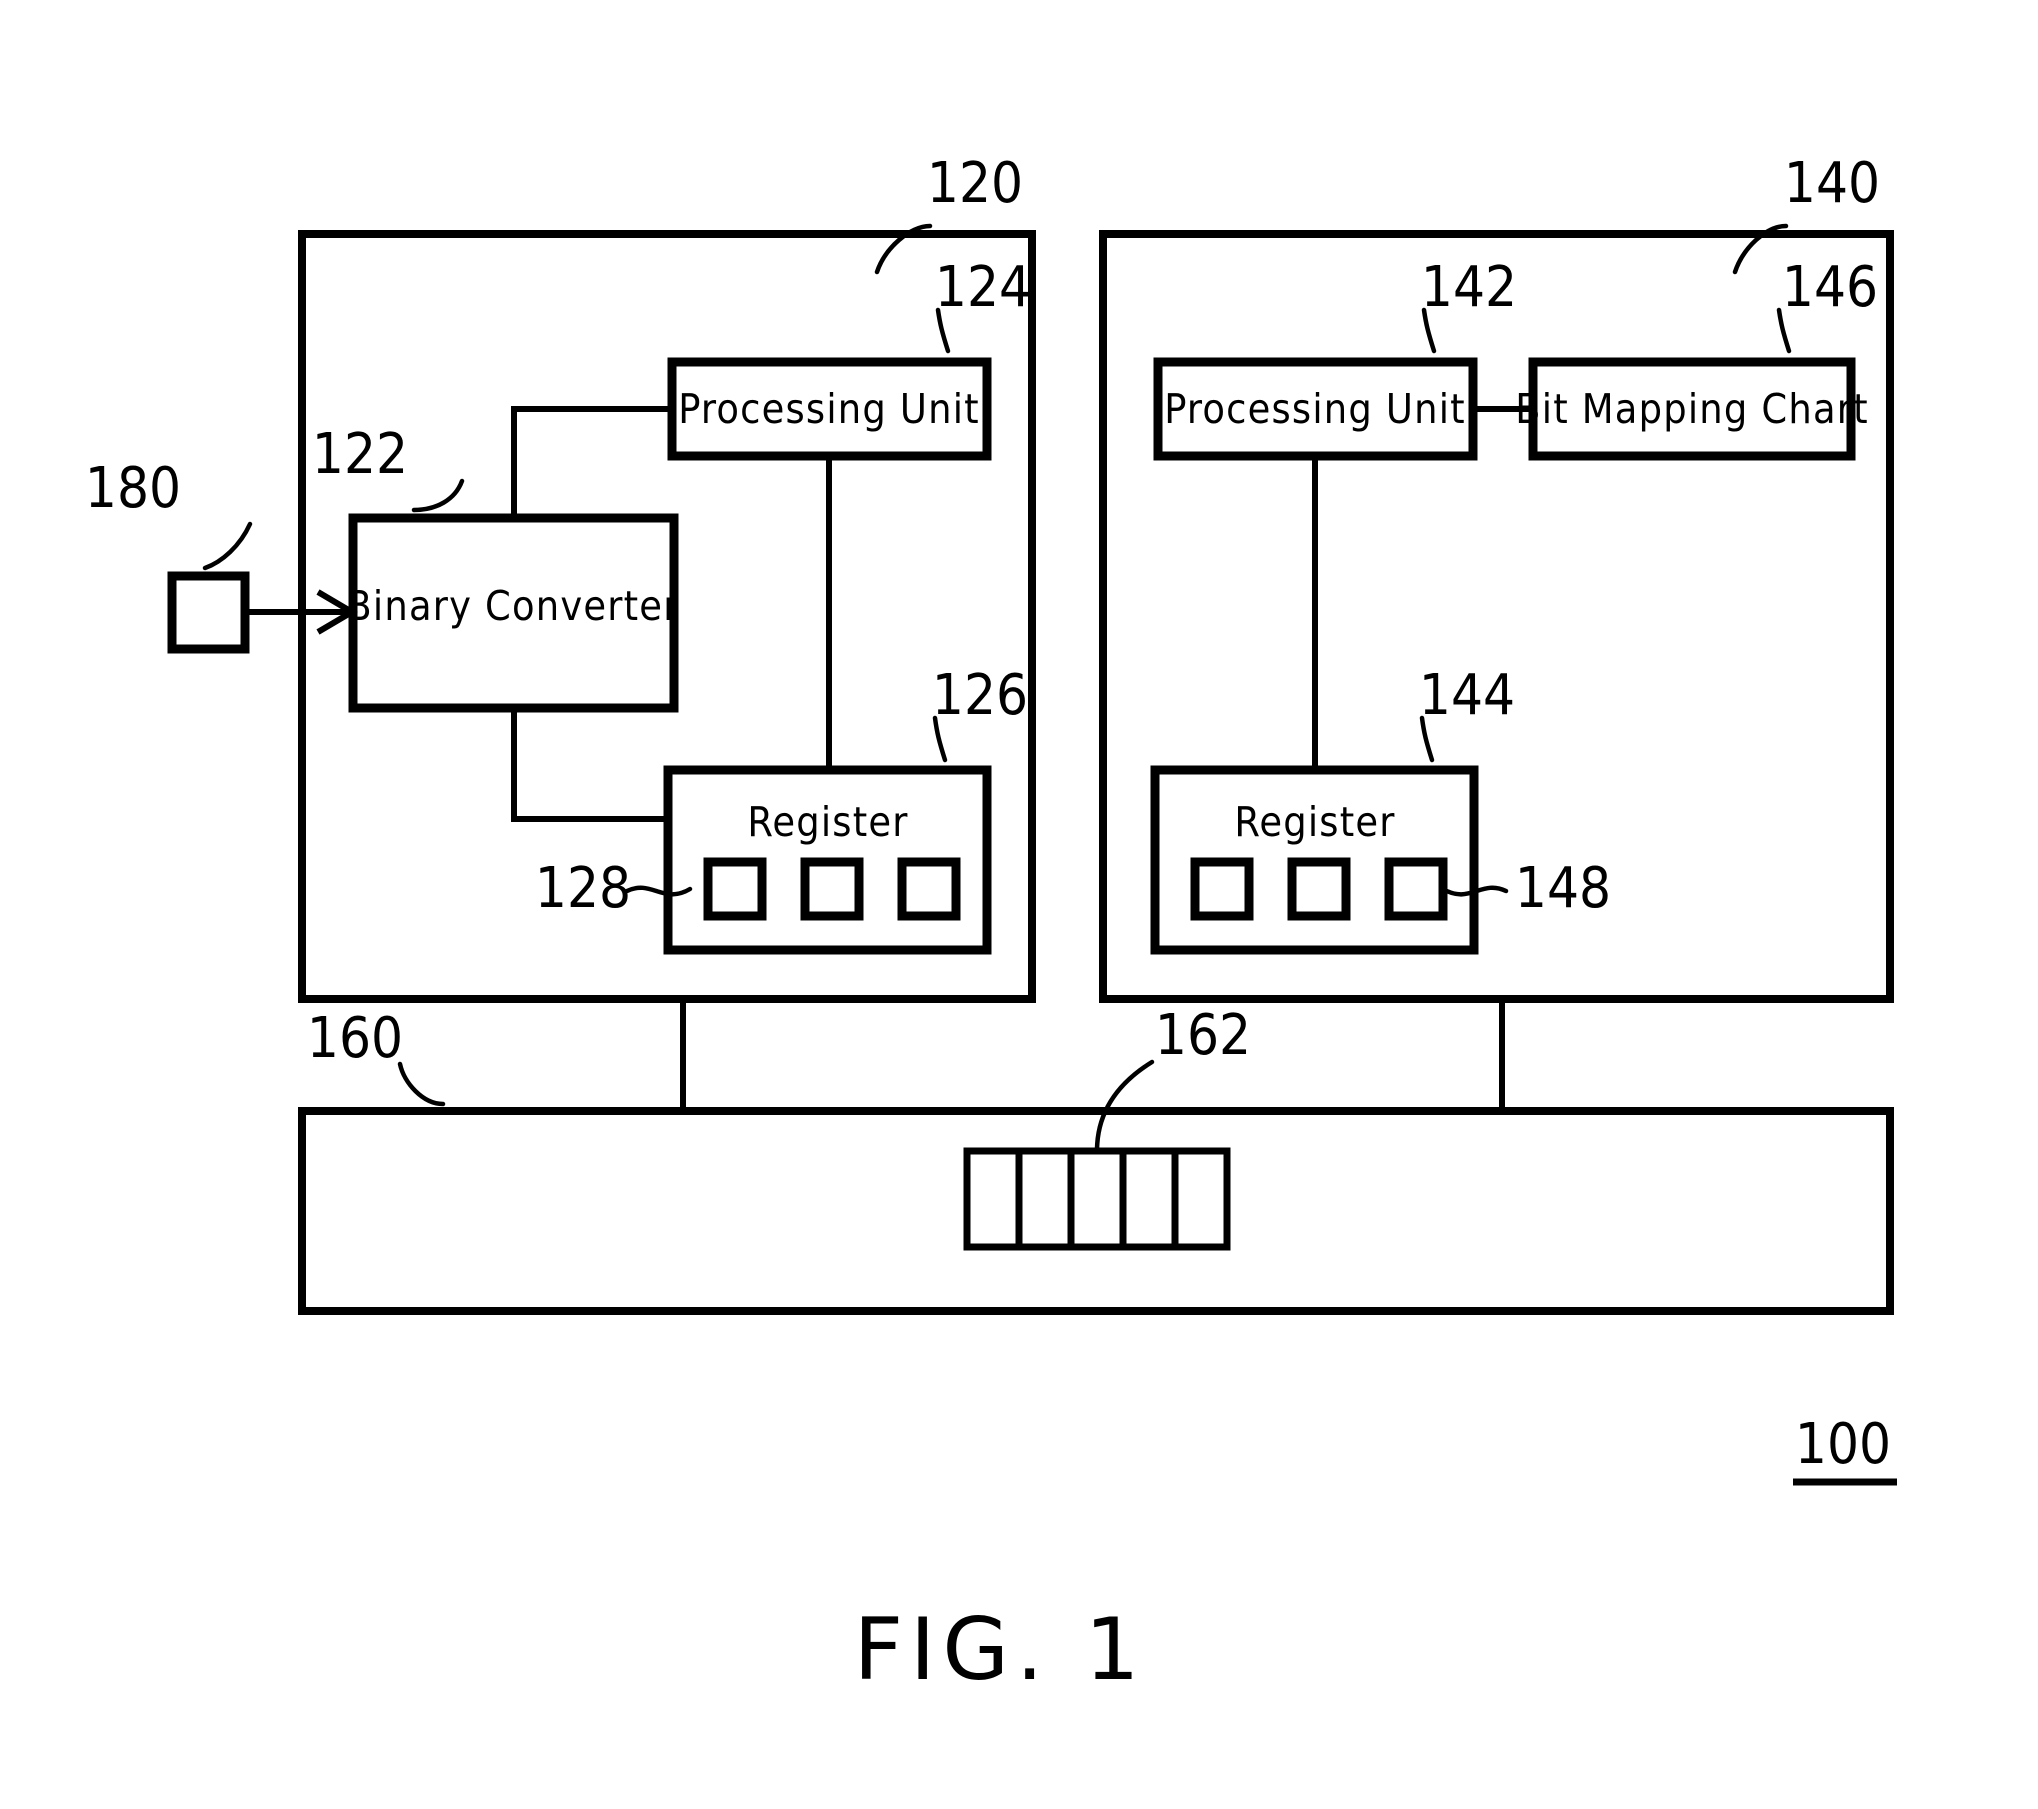  I want to click on ref-number-160: 160, so click(355, 1038).